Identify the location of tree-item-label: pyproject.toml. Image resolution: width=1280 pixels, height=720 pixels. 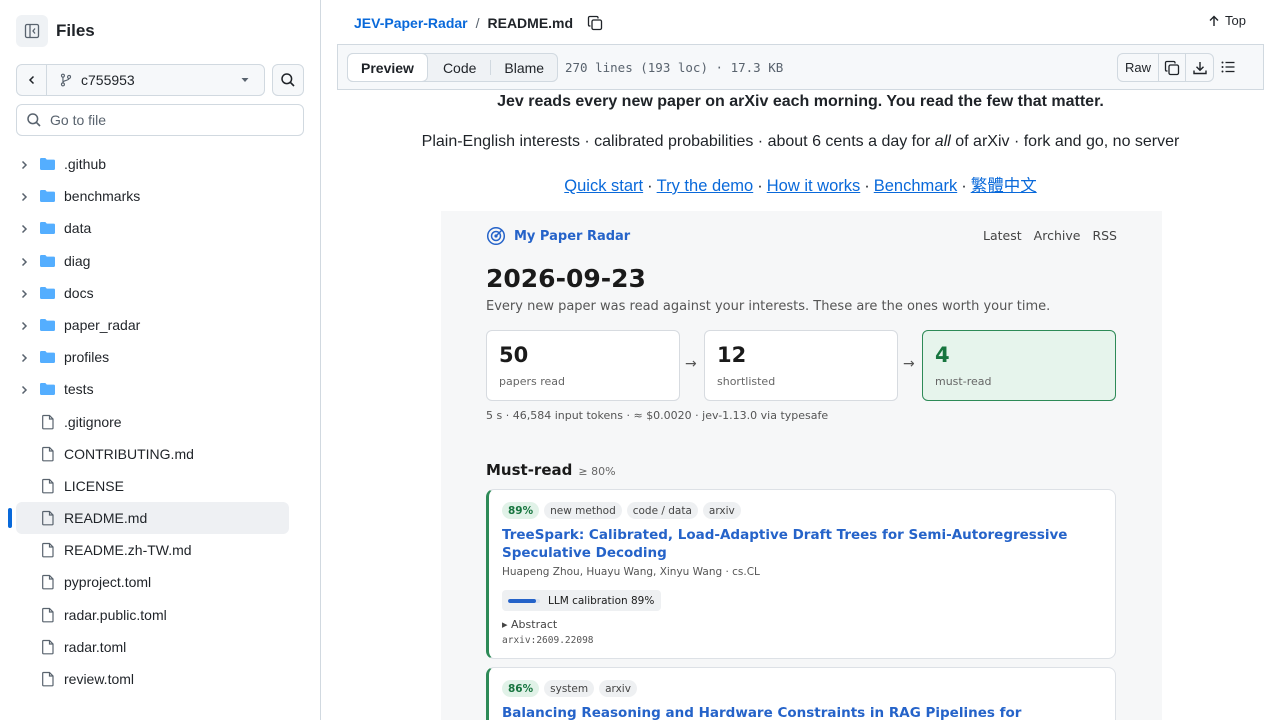
(108, 582).